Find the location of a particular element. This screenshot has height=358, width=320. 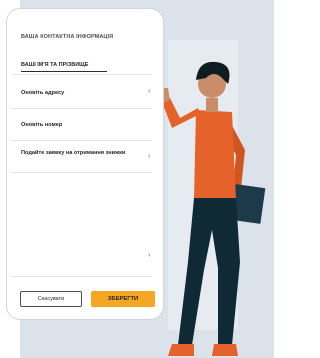

save-button: ЗБЕРЕГТИ is located at coordinates (123, 299).